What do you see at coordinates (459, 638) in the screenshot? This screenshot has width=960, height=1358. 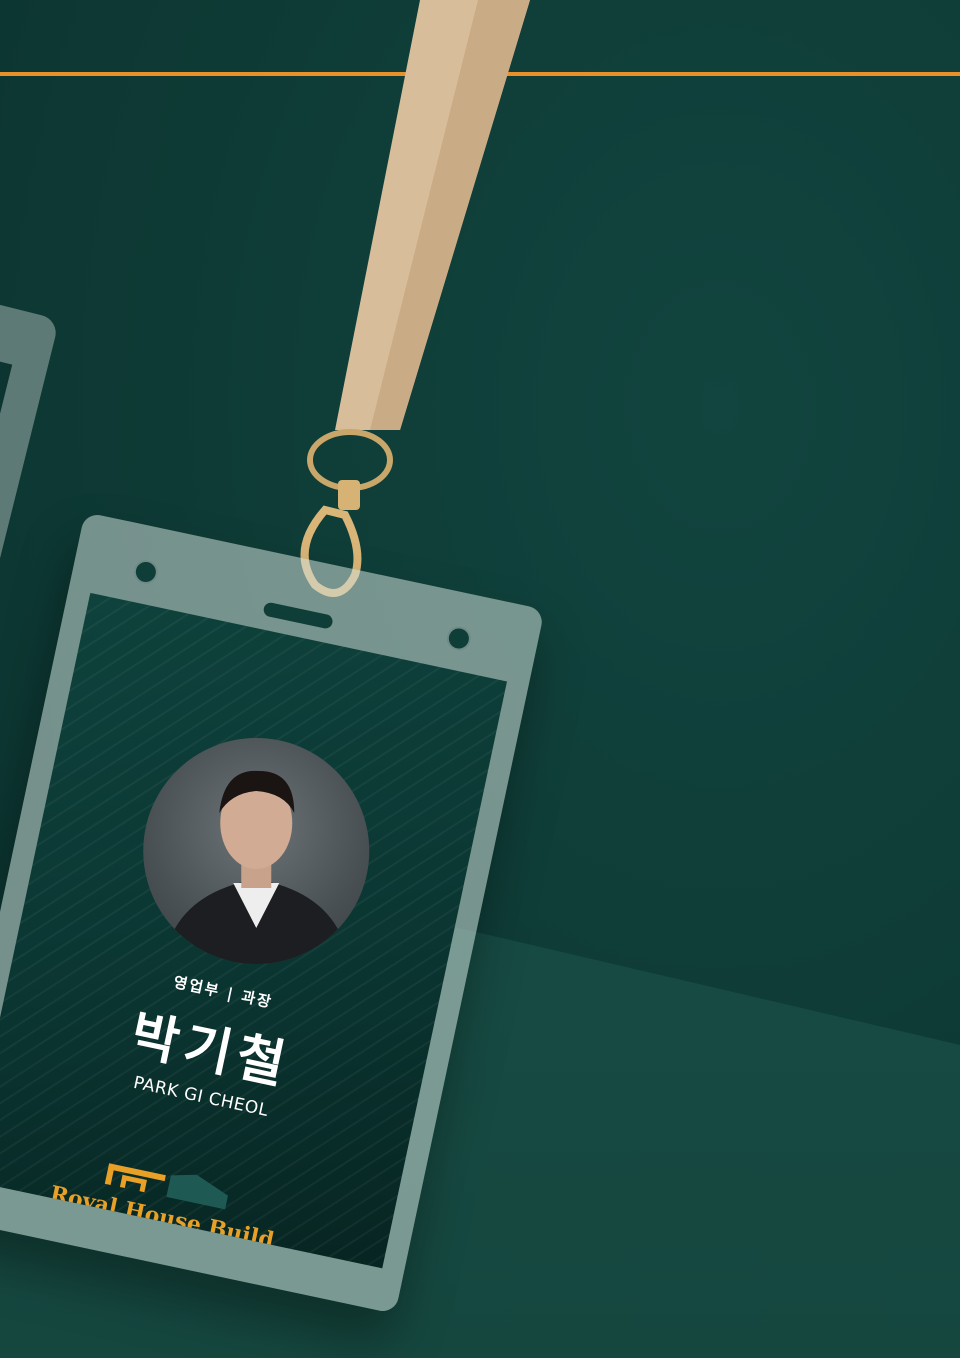 I see `holder-hole-right` at bounding box center [459, 638].